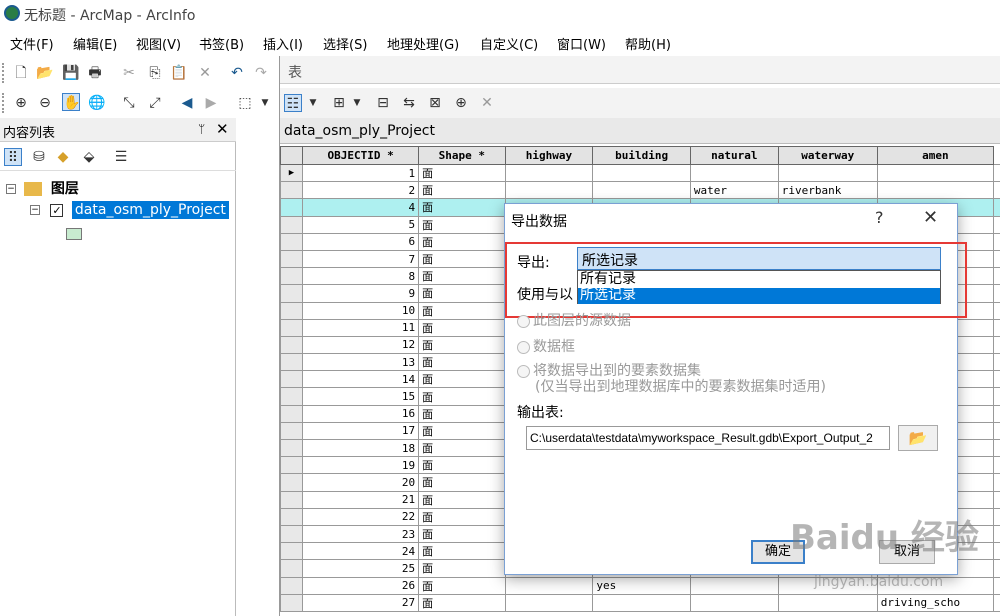 The image size is (1000, 616). I want to click on table-cell-oid: 10, so click(361, 310).